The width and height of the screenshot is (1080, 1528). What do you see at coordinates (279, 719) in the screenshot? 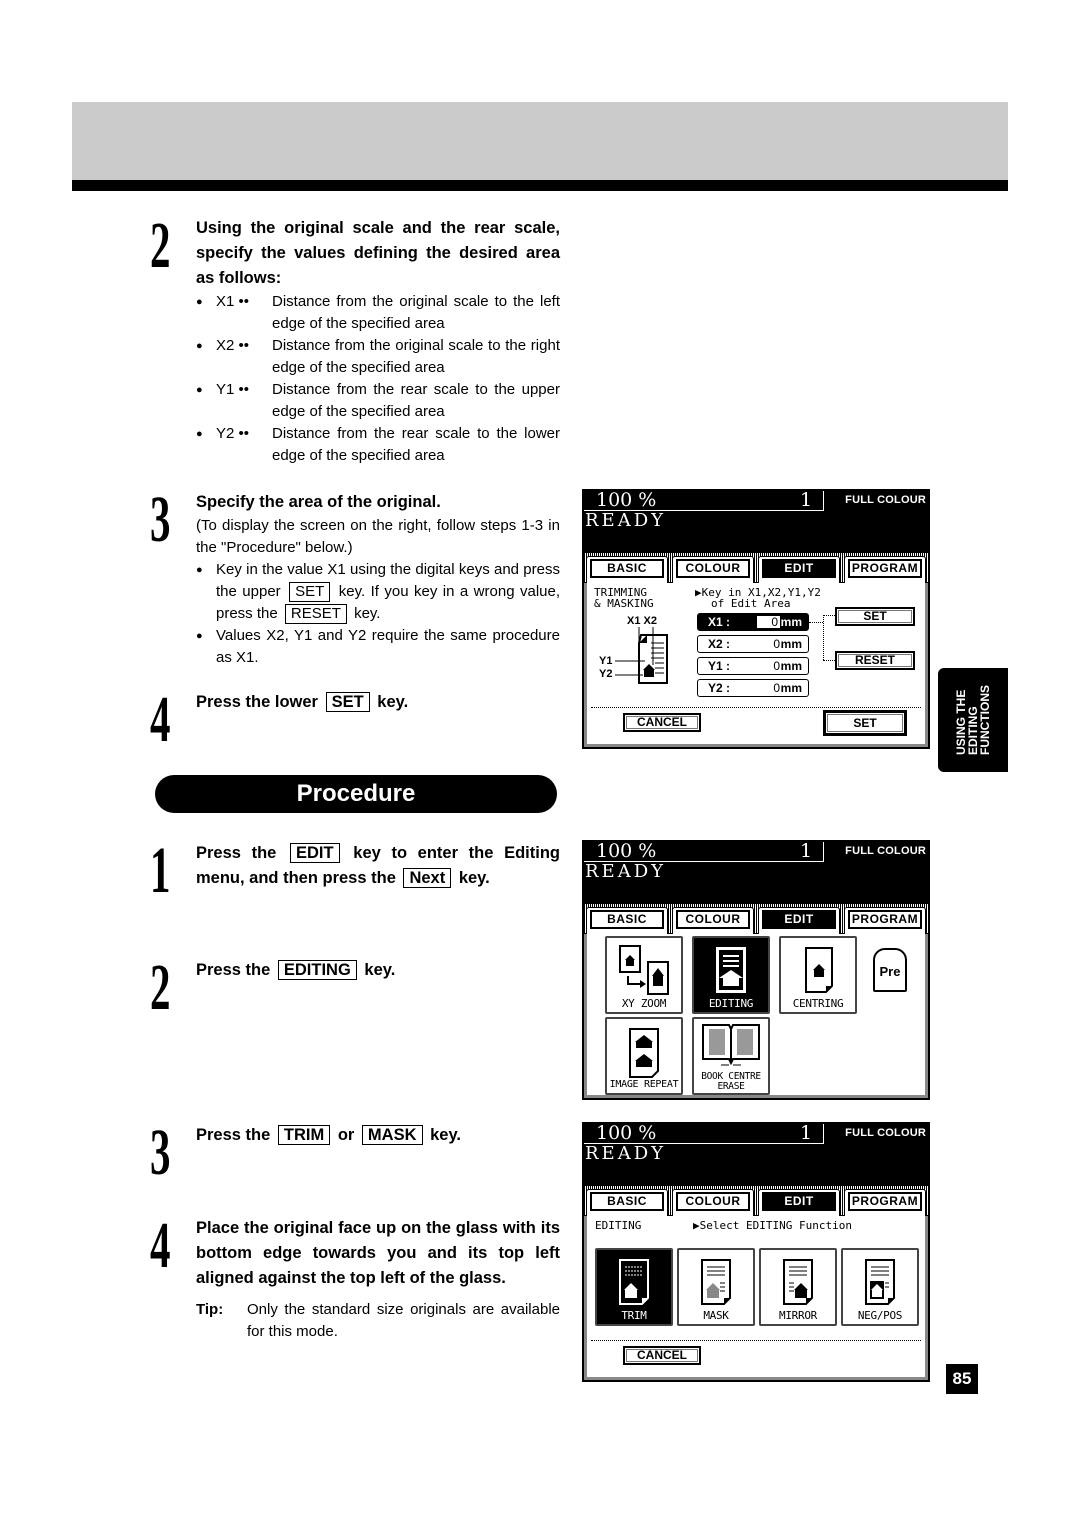
I see `step-4-press-set: 4 Press the lower SET key.` at bounding box center [279, 719].